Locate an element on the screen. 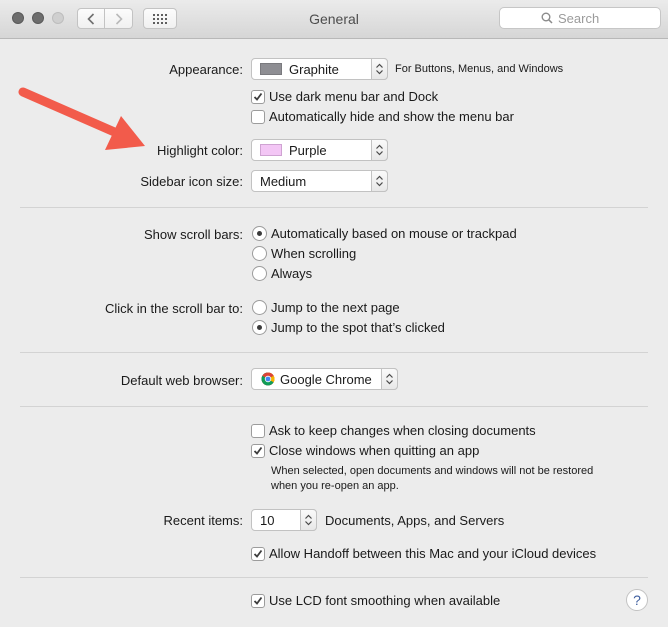  default-browser-value: Google Chrome is located at coordinates (326, 379).